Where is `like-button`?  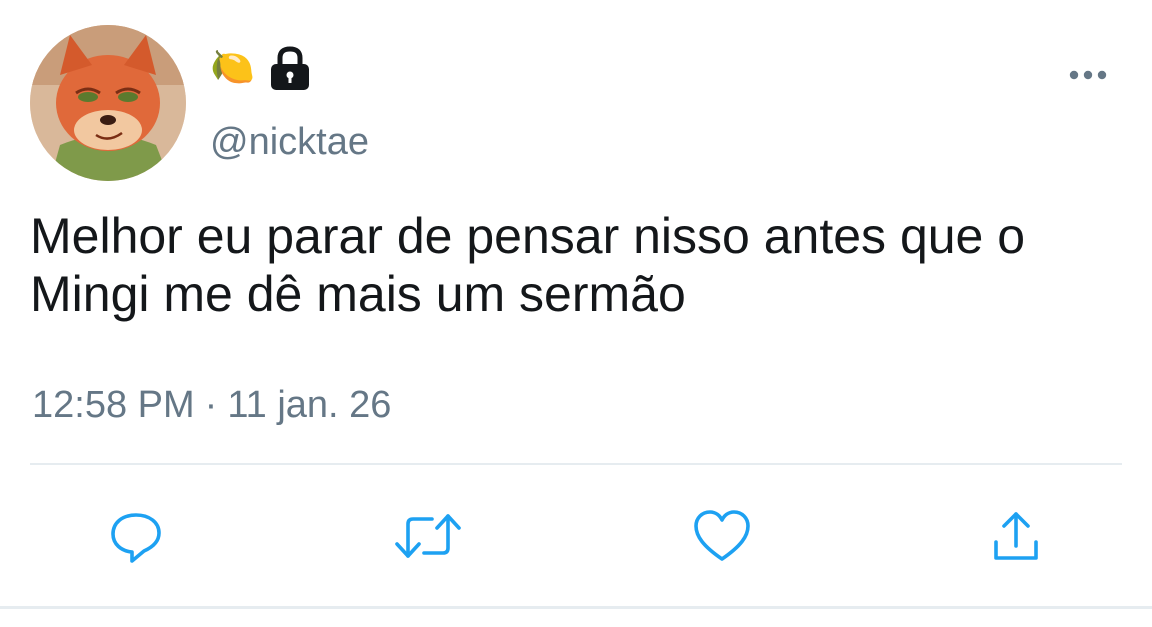 like-button is located at coordinates (722, 536).